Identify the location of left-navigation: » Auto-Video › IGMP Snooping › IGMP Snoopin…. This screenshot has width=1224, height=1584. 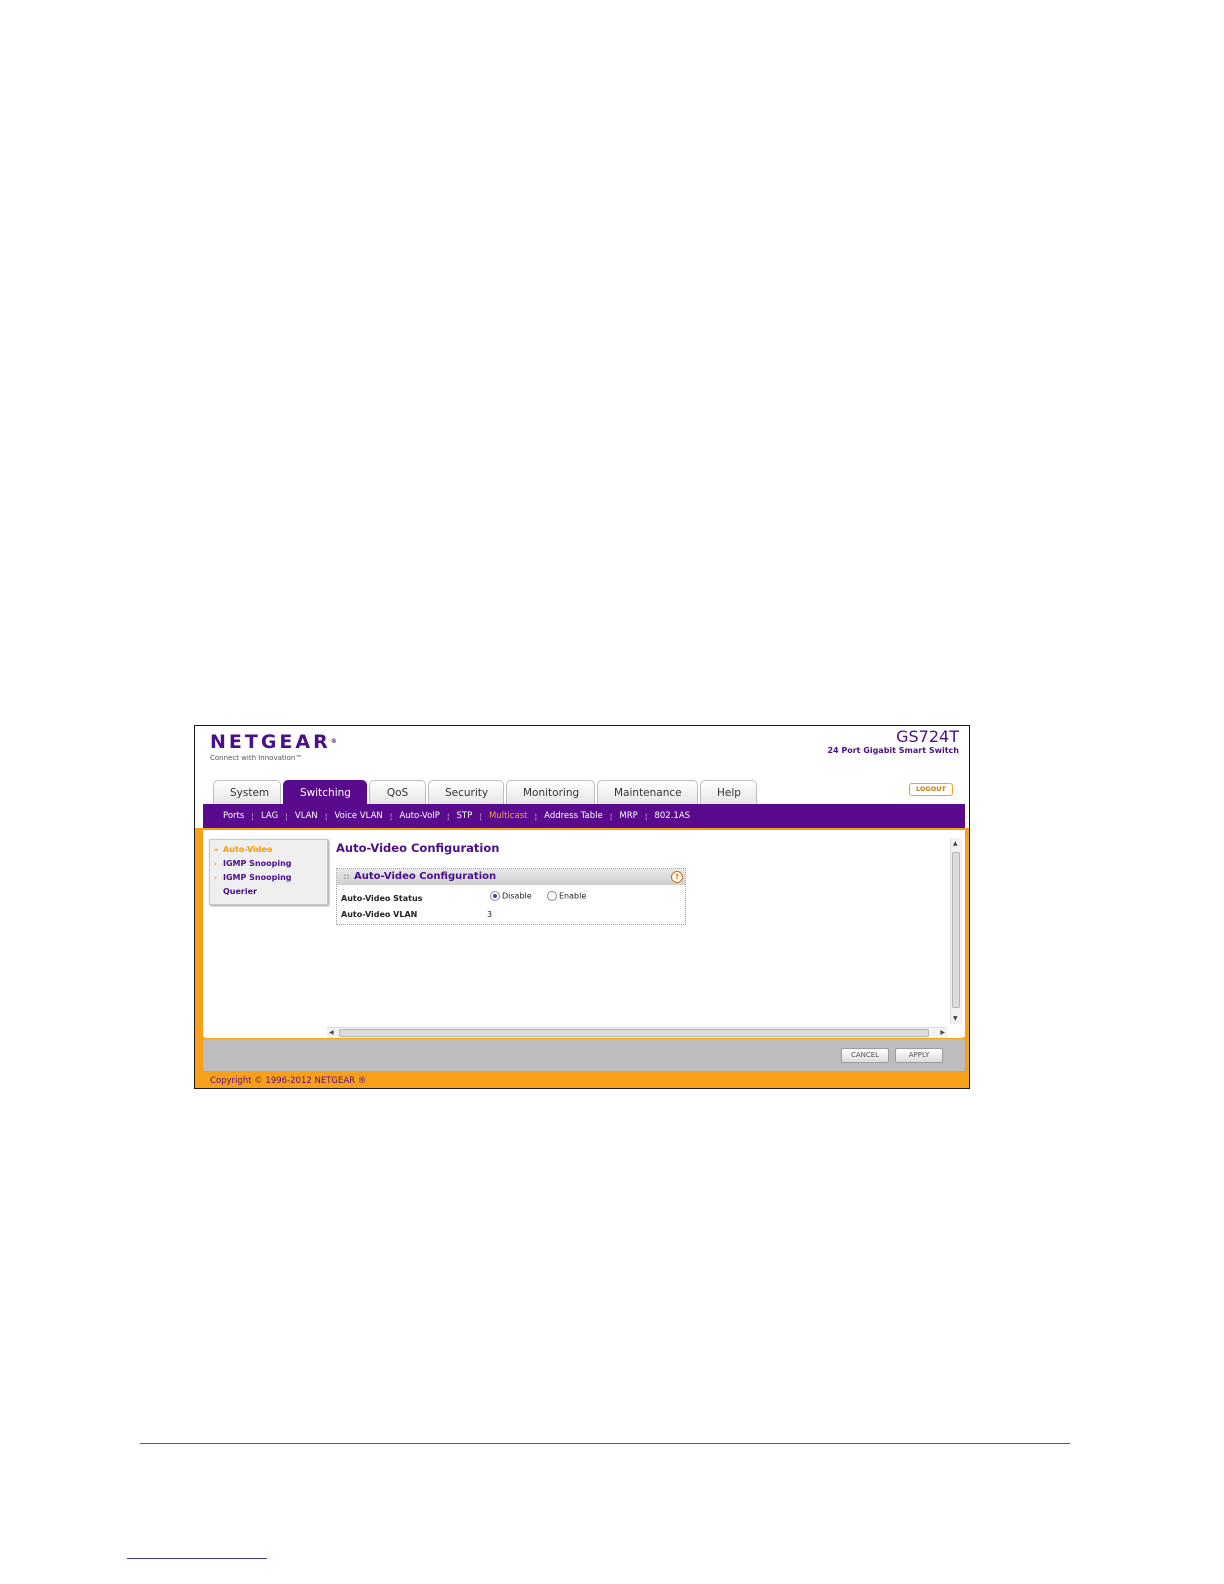
(268, 872).